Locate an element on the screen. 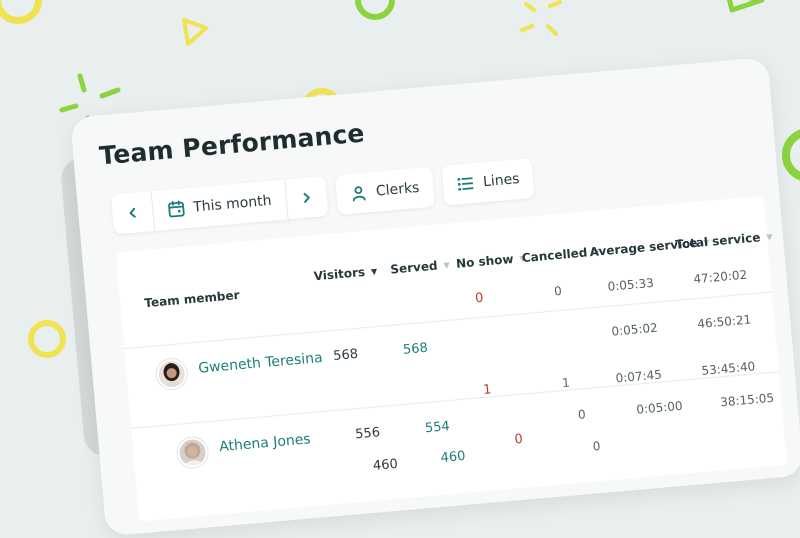  served-value: 554 is located at coordinates (437, 428).